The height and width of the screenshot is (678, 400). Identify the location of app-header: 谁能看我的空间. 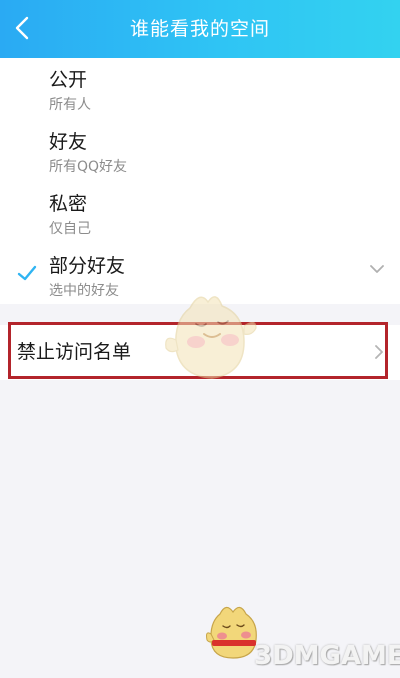
(200, 29).